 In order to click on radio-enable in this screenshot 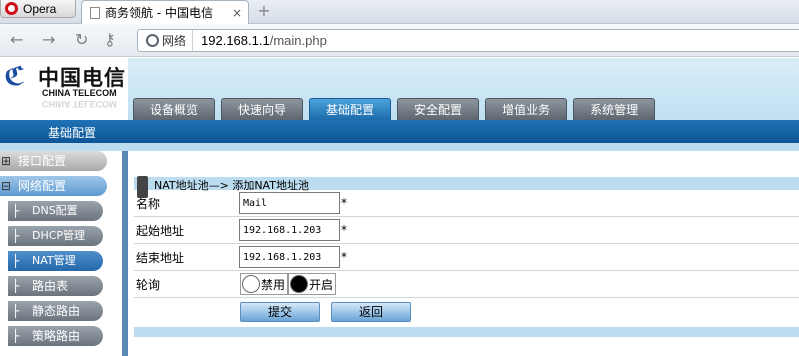, I will do `click(299, 284)`.